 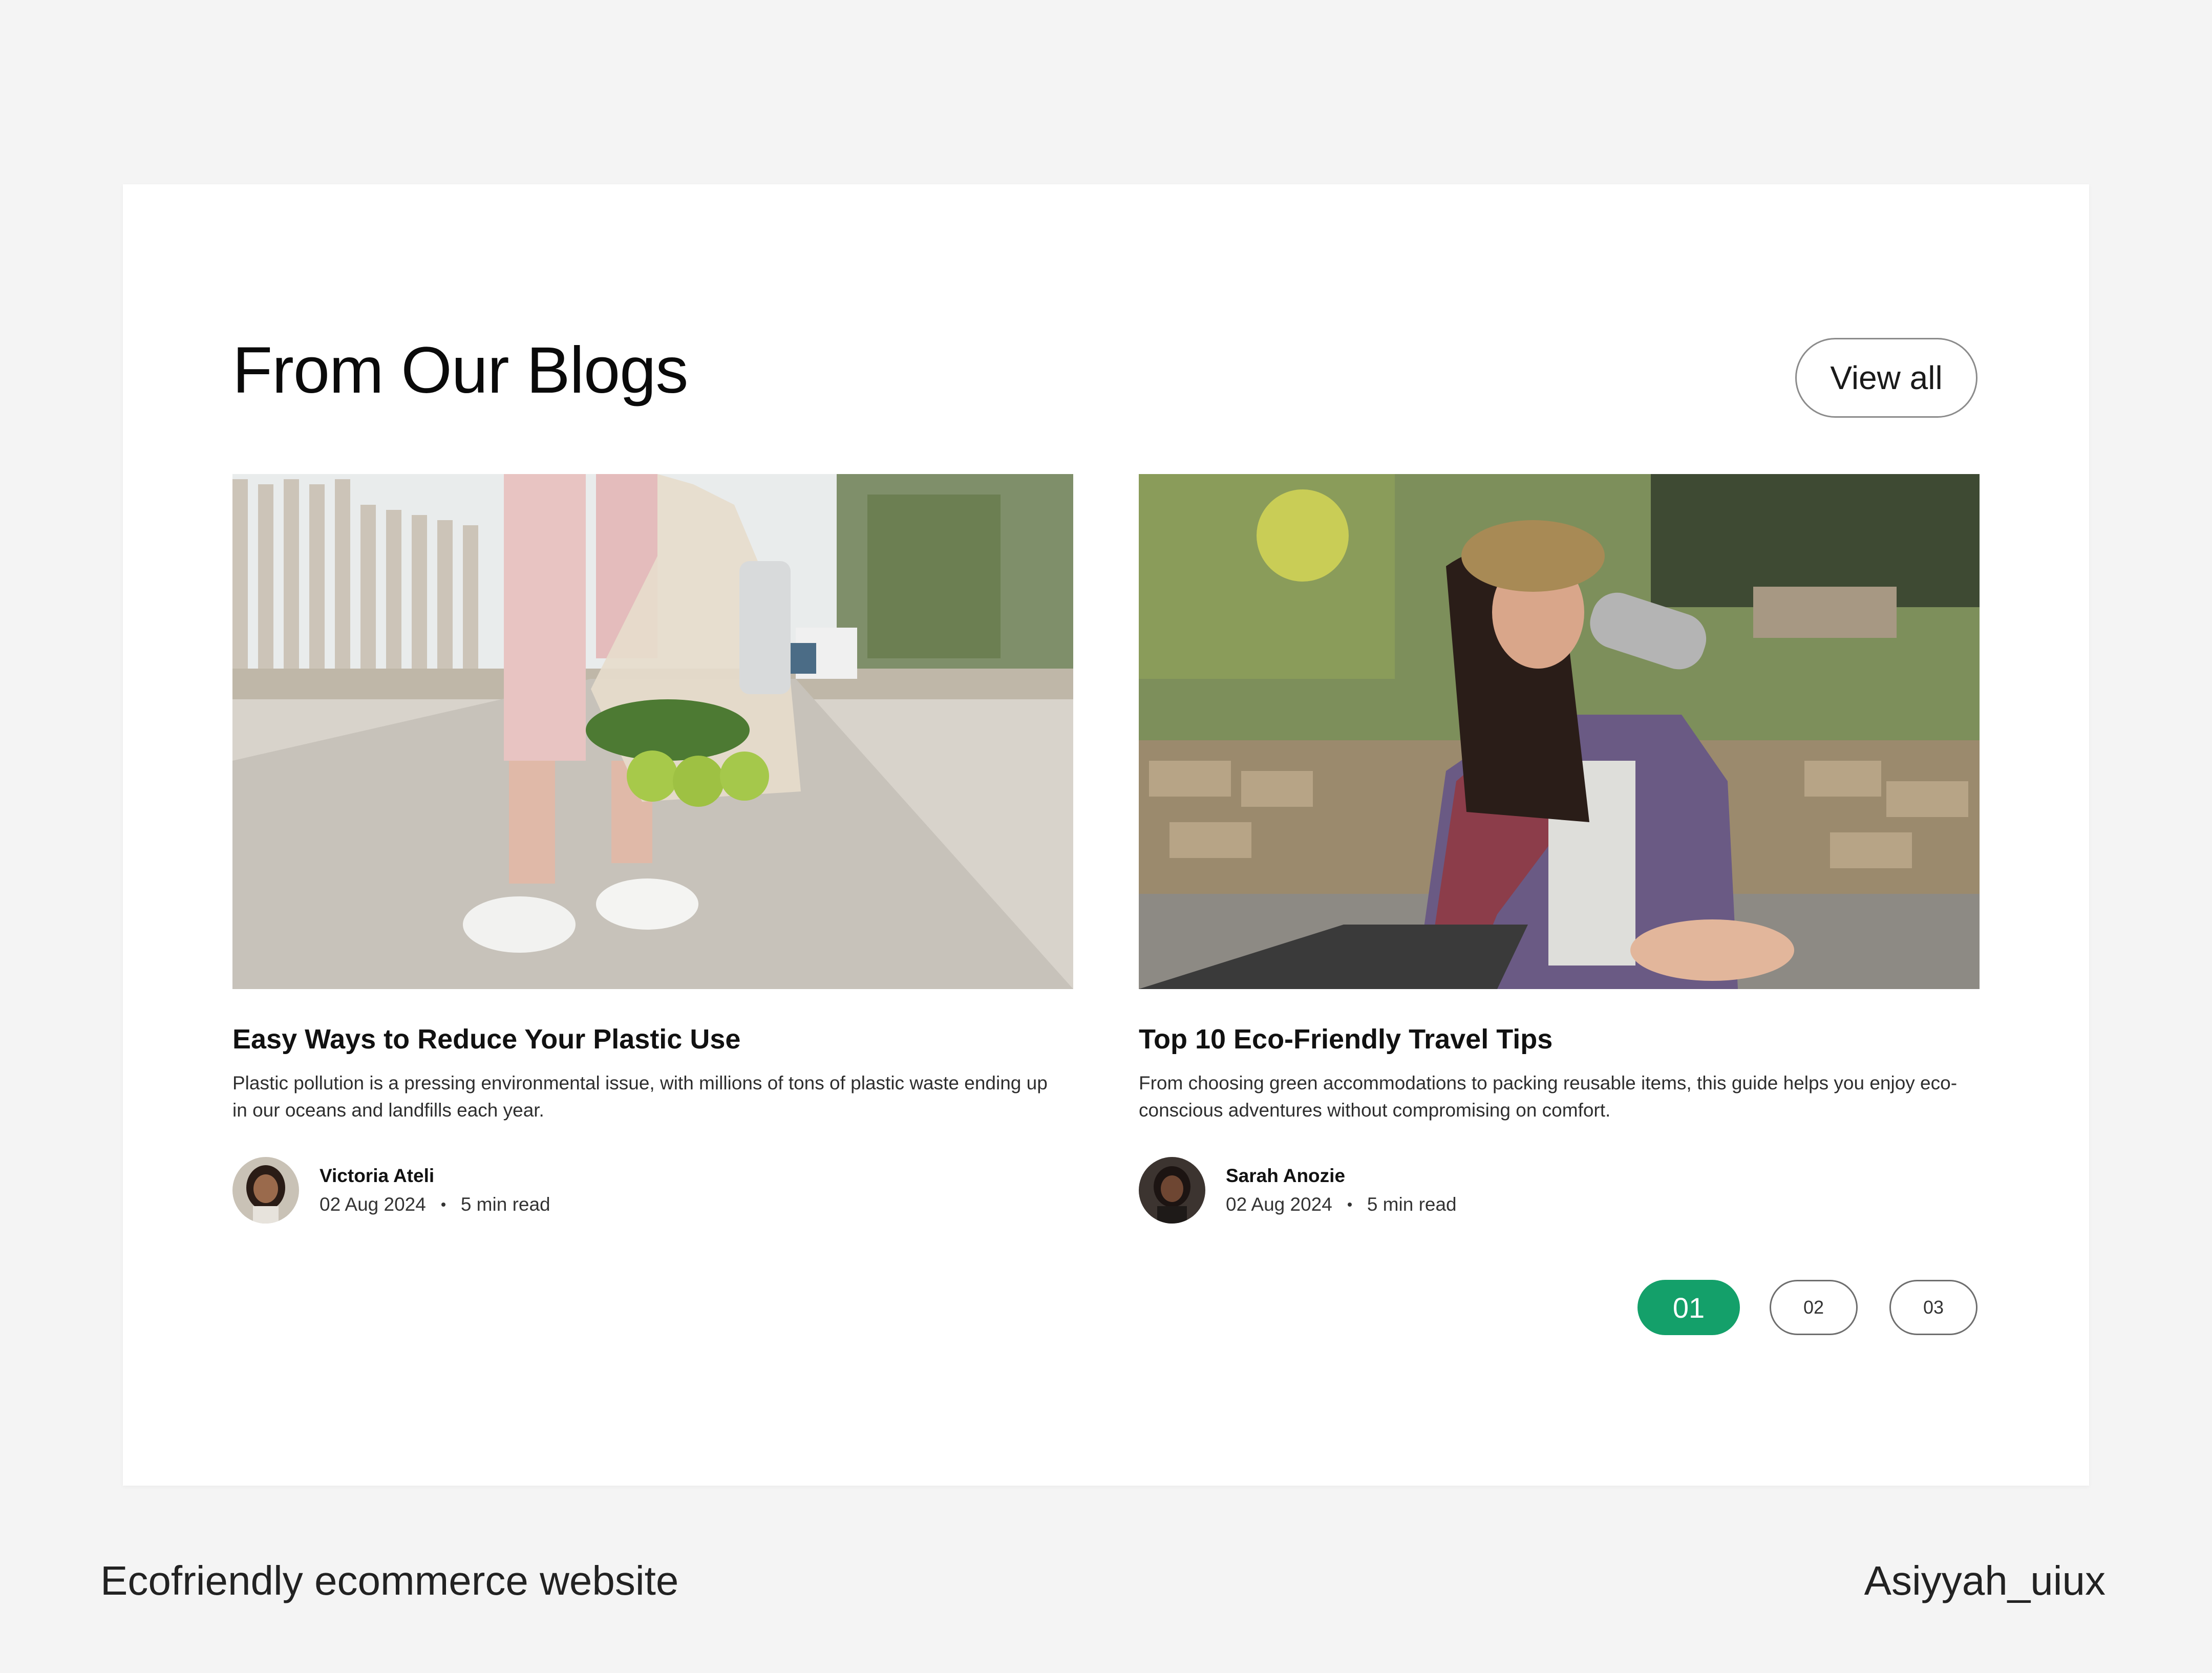 I want to click on blog-post-title: Easy Ways to Reduce Your Plastic Use, so click(x=653, y=1039).